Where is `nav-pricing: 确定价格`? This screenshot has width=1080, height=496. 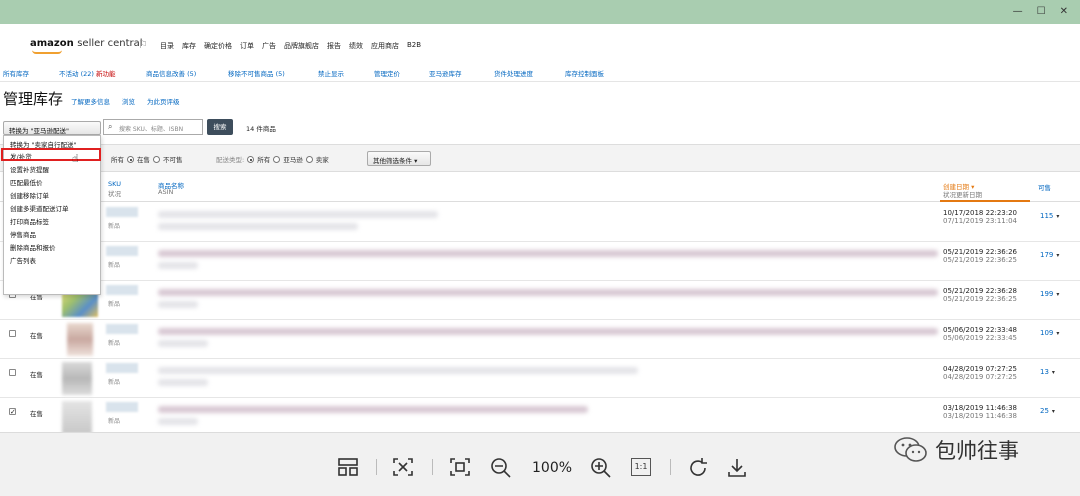
nav-pricing: 确定价格 is located at coordinates (218, 46).